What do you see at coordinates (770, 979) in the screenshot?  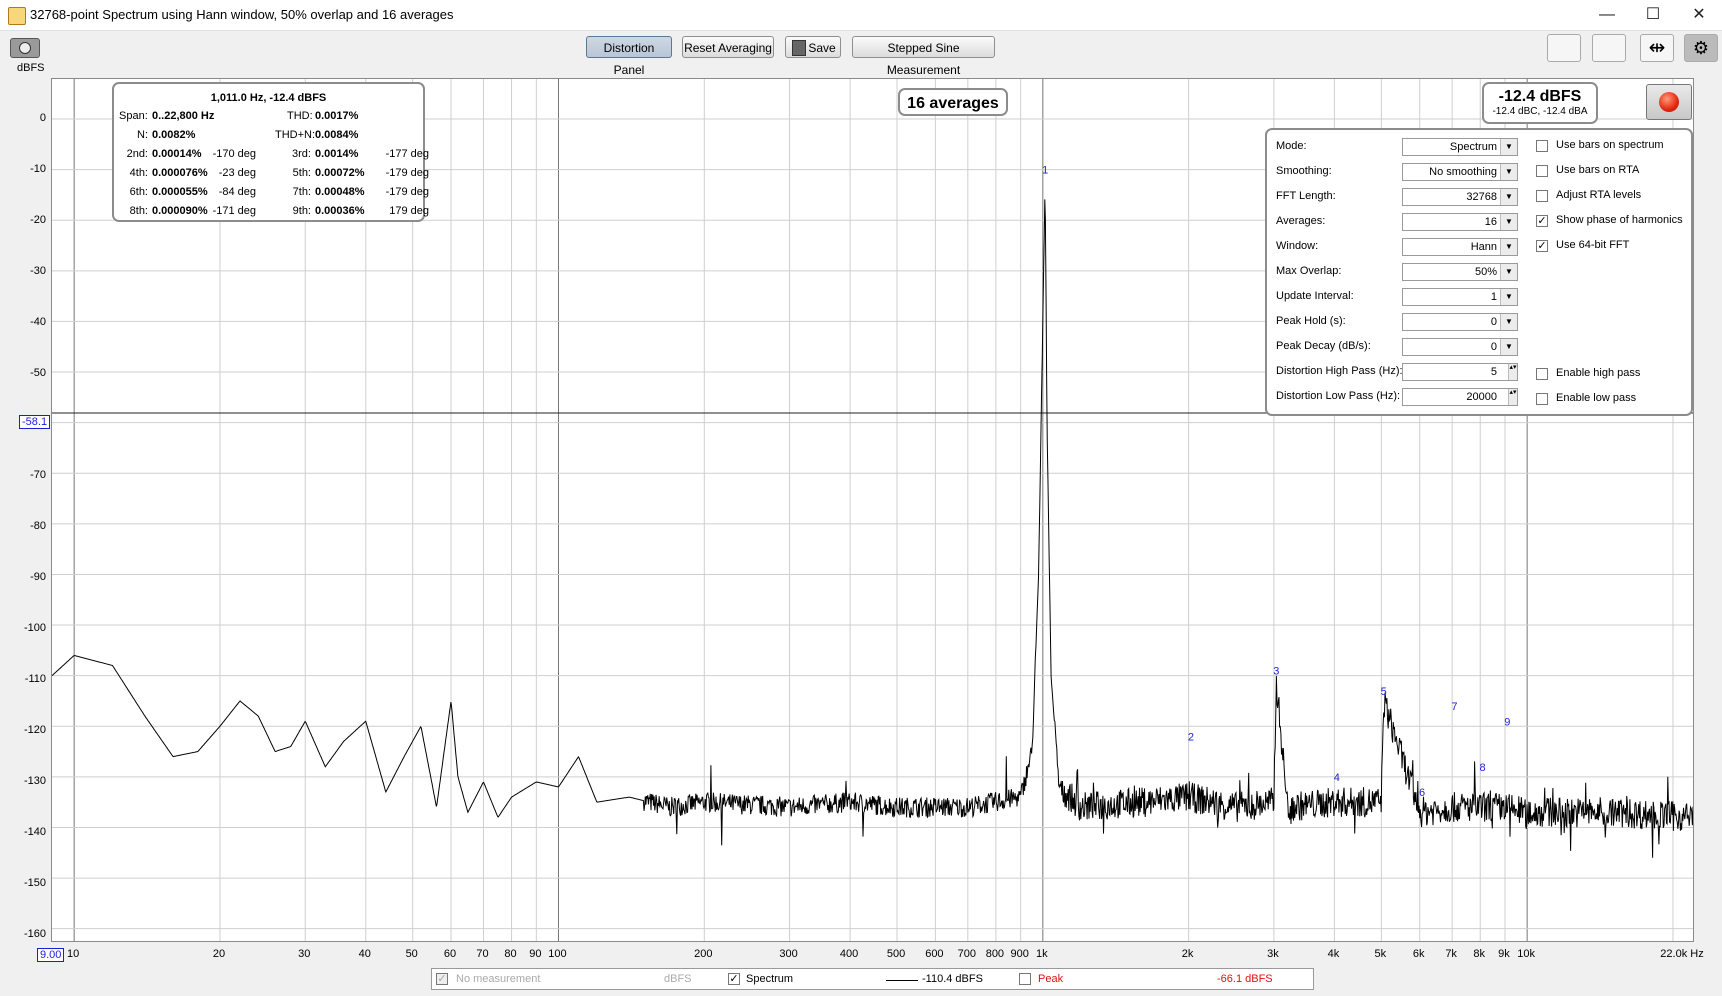 I see `spectrum-label: Spectrum` at bounding box center [770, 979].